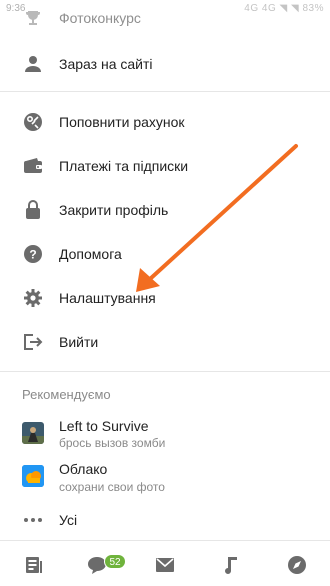 This screenshot has width=330, height=586. What do you see at coordinates (107, 298) in the screenshot?
I see `menu-label-settings: Налаштування` at bounding box center [107, 298].